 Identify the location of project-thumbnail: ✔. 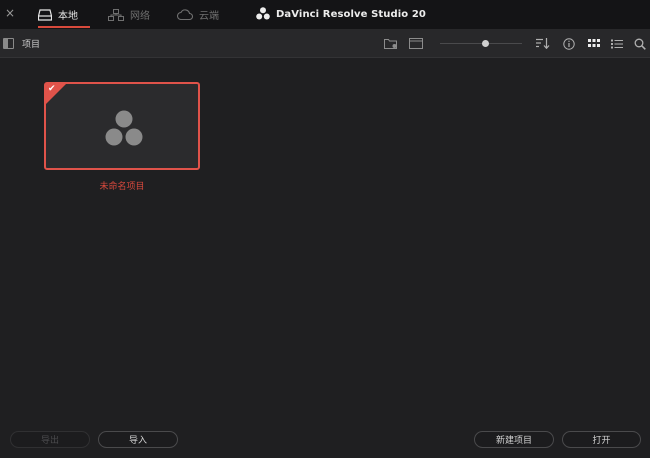
(122, 126).